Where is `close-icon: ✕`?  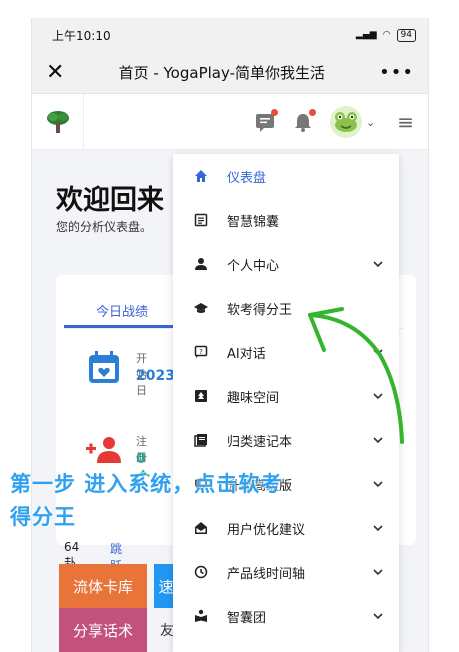 close-icon: ✕ is located at coordinates (55, 72).